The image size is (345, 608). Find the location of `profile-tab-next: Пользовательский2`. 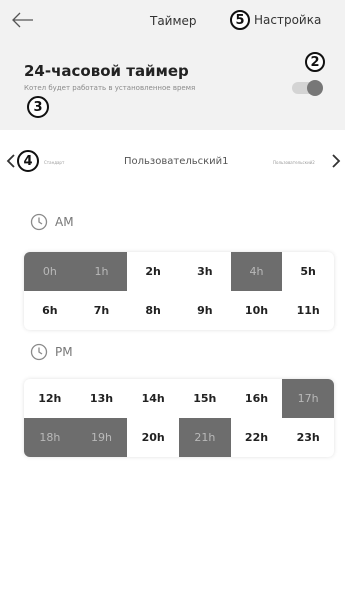

profile-tab-next: Пользовательский2 is located at coordinates (294, 162).